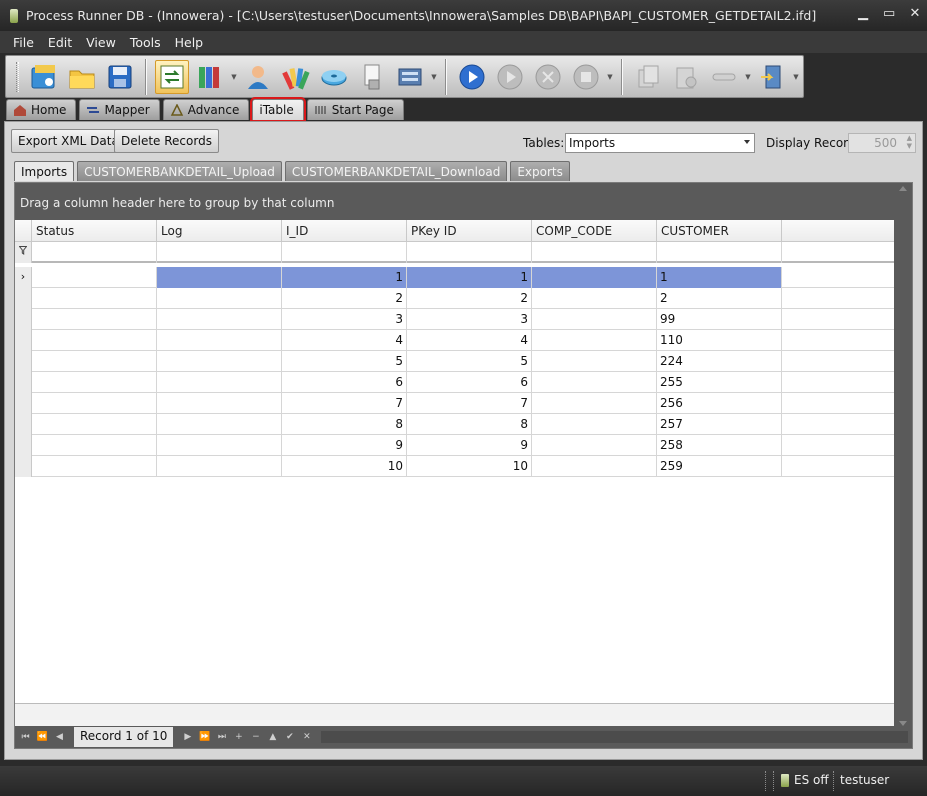 This screenshot has height=796, width=927. What do you see at coordinates (863, 13) in the screenshot?
I see `minimize-button: ▁` at bounding box center [863, 13].